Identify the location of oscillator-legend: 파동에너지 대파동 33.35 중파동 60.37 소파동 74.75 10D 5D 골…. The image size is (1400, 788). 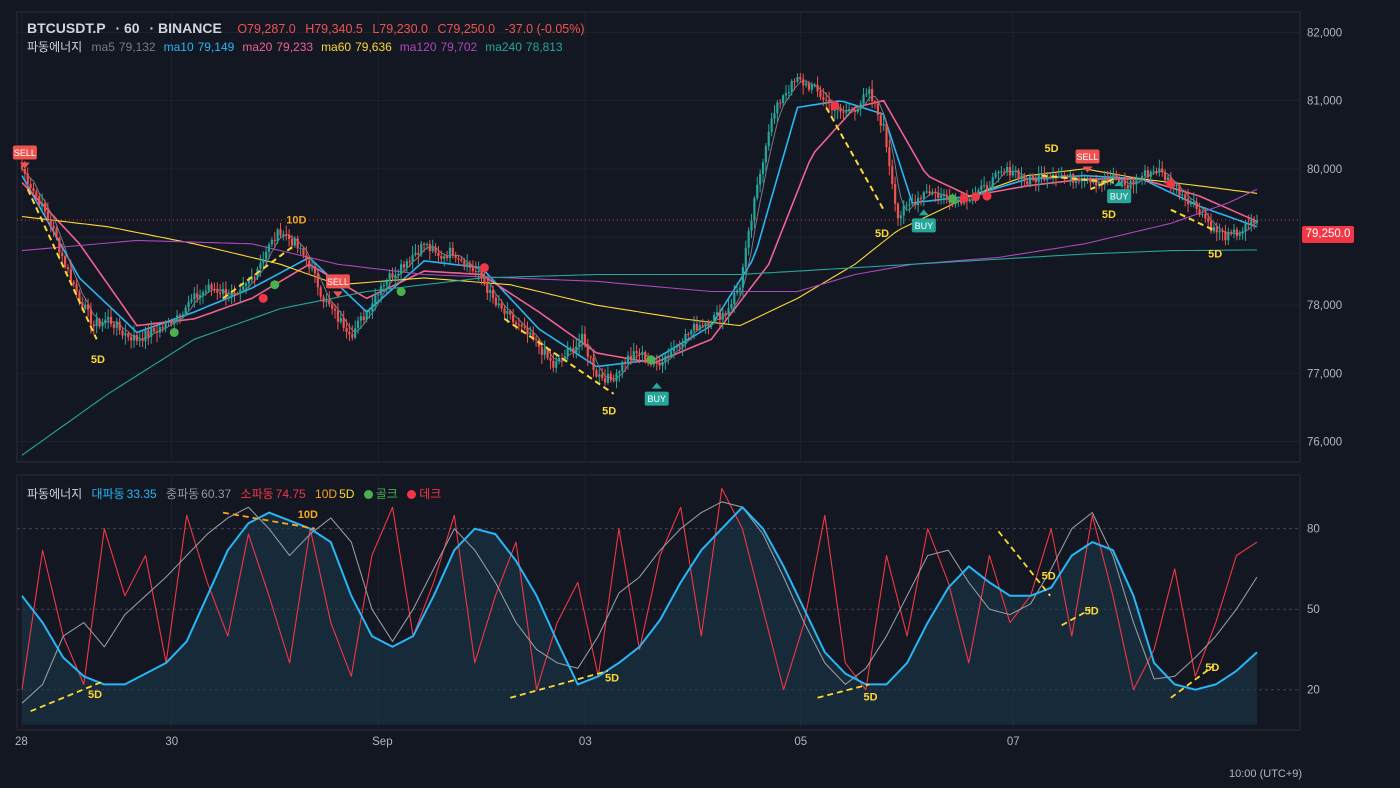
(237, 493).